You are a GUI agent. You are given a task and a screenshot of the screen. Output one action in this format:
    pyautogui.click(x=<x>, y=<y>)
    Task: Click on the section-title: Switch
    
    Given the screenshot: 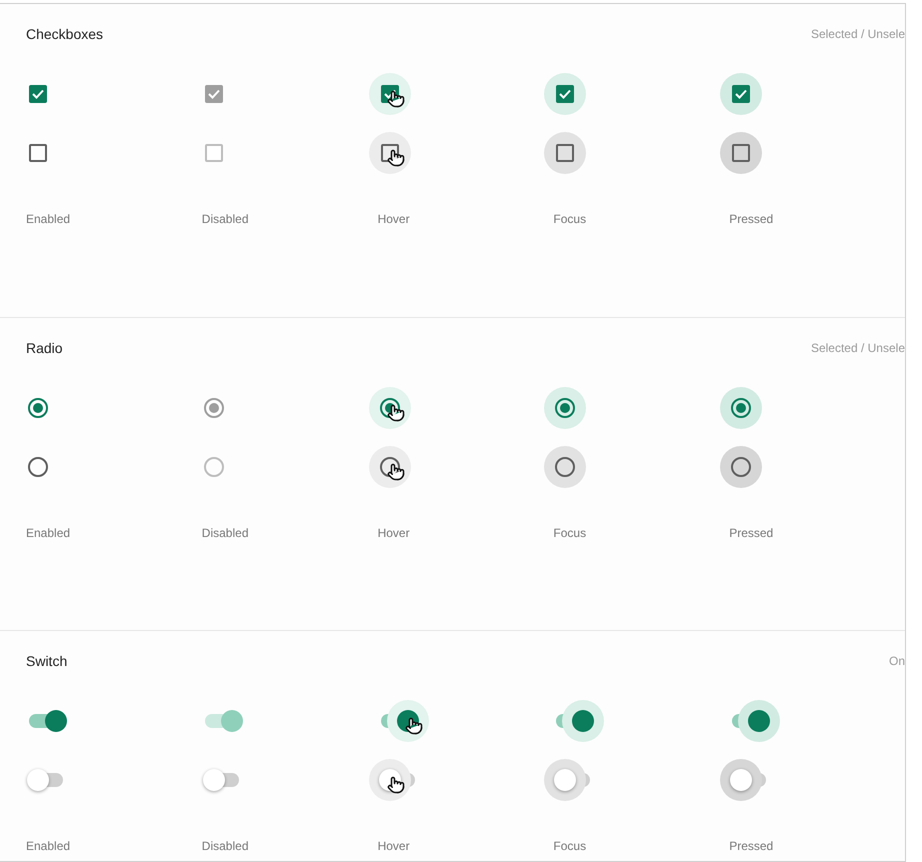 What is the action you would take?
    pyautogui.click(x=47, y=661)
    